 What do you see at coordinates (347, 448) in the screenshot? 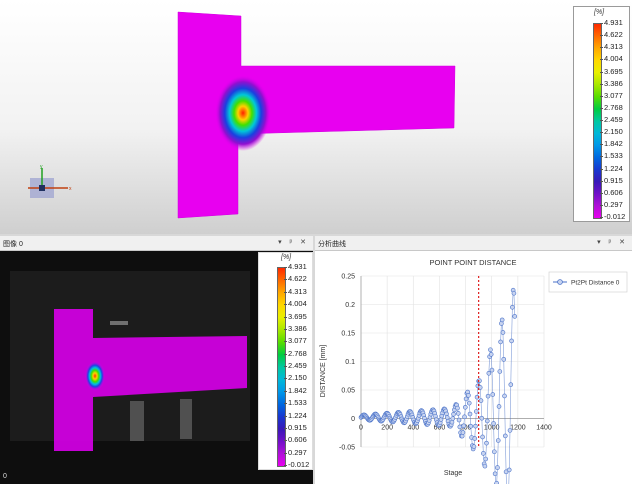
I see `y-tick-label: -0.05` at bounding box center [347, 448].